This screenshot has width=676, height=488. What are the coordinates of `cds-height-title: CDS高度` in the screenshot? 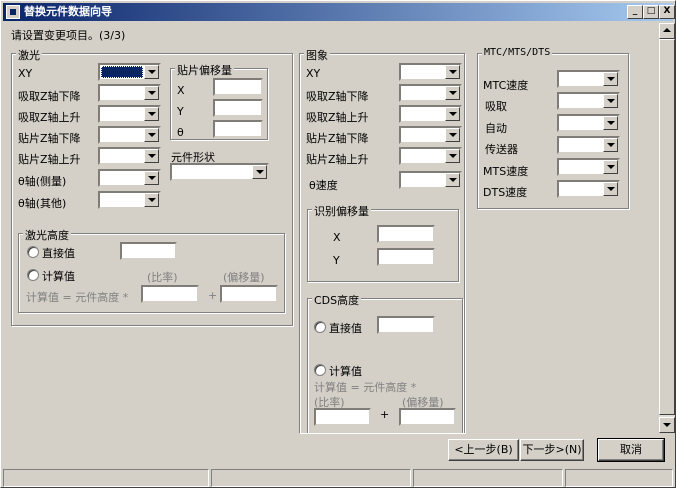 It's located at (337, 300).